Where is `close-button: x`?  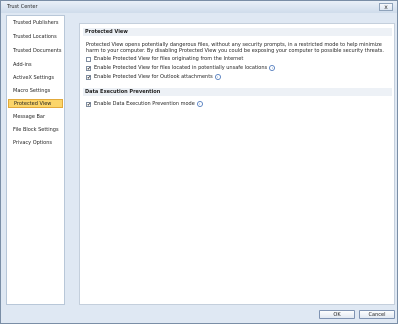
close-button: x is located at coordinates (386, 7).